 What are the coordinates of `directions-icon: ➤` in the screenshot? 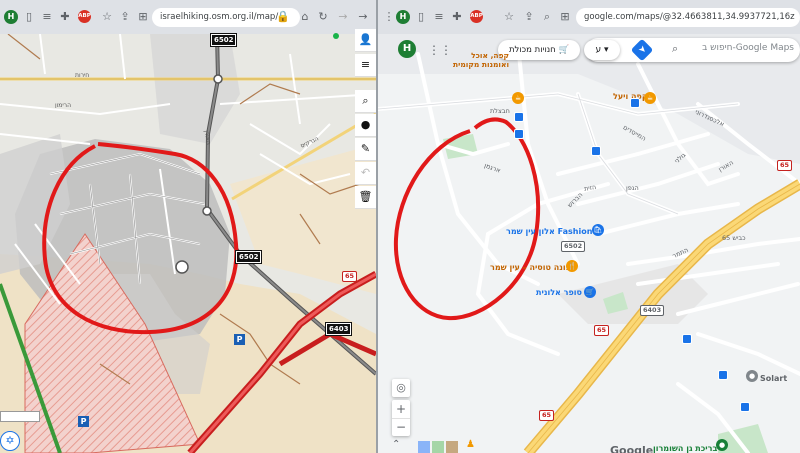 It's located at (642, 50).